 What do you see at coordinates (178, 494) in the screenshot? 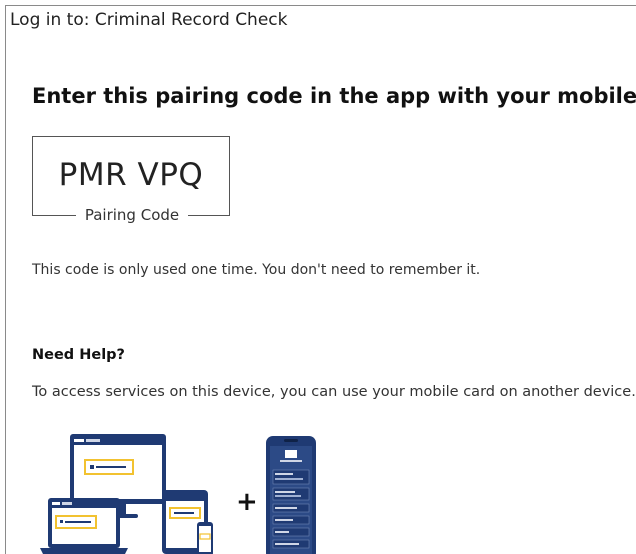
I see `devices-illustration: +` at bounding box center [178, 494].